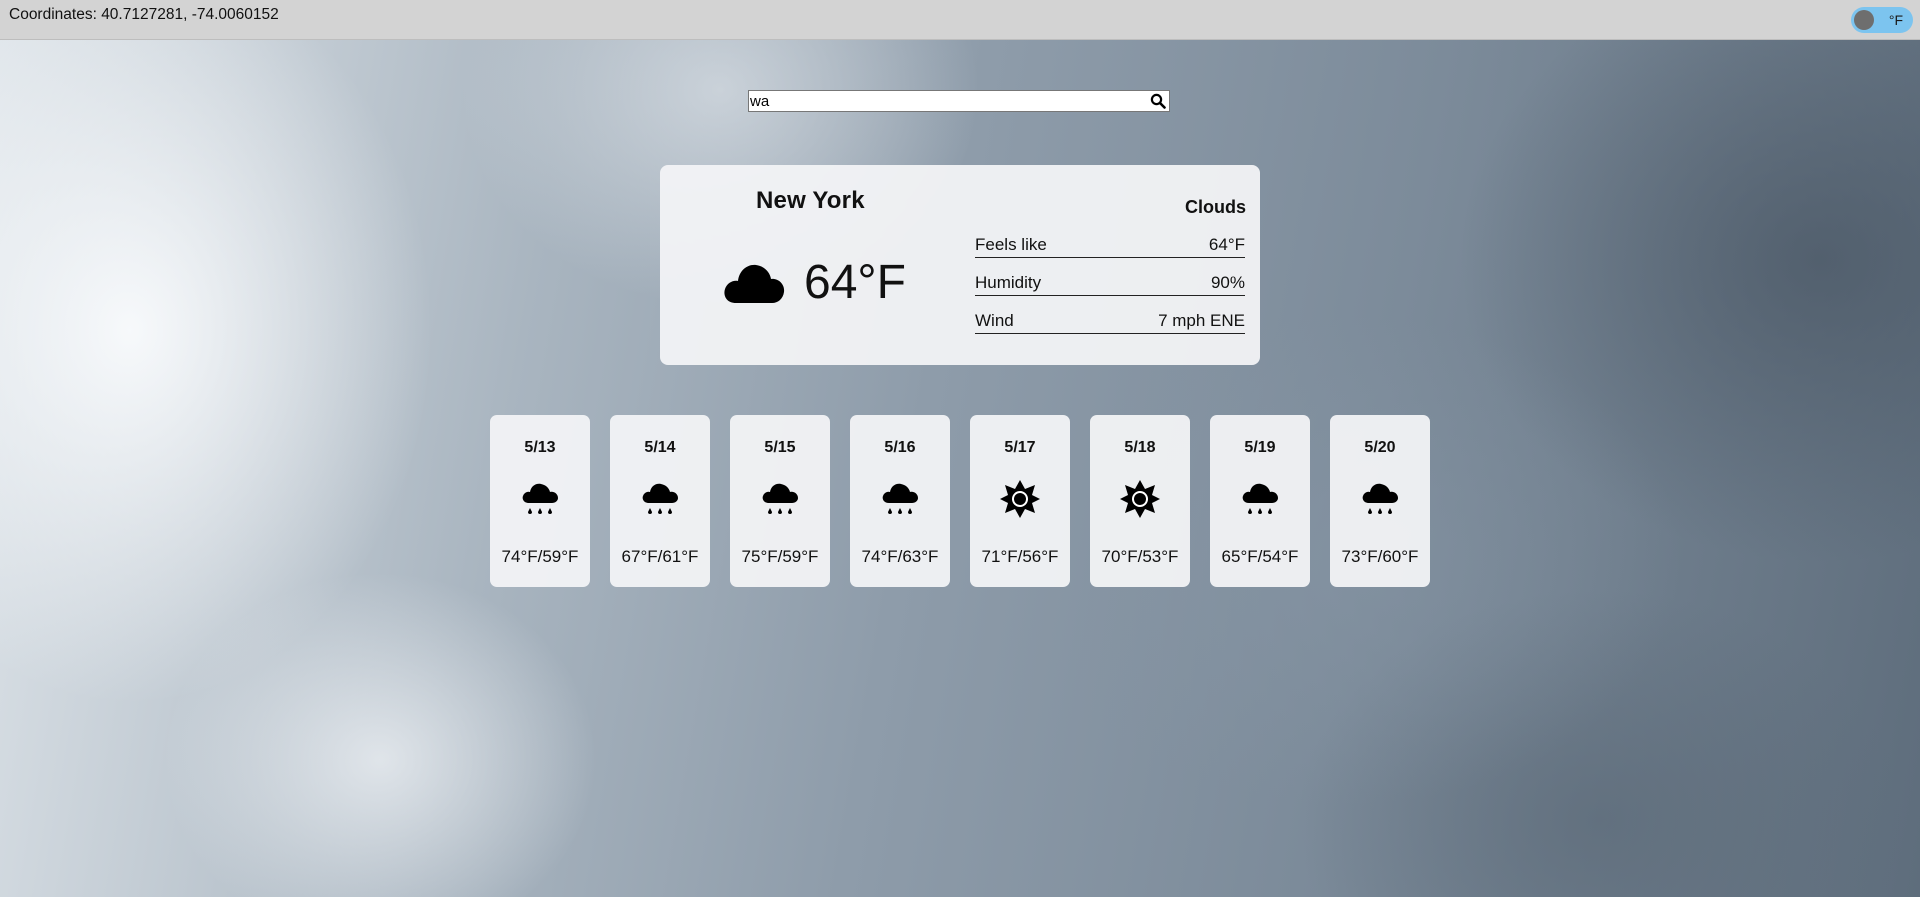 This screenshot has width=1920, height=897. I want to click on forecast-day-card: 5/14 67°F/61°F, so click(660, 501).